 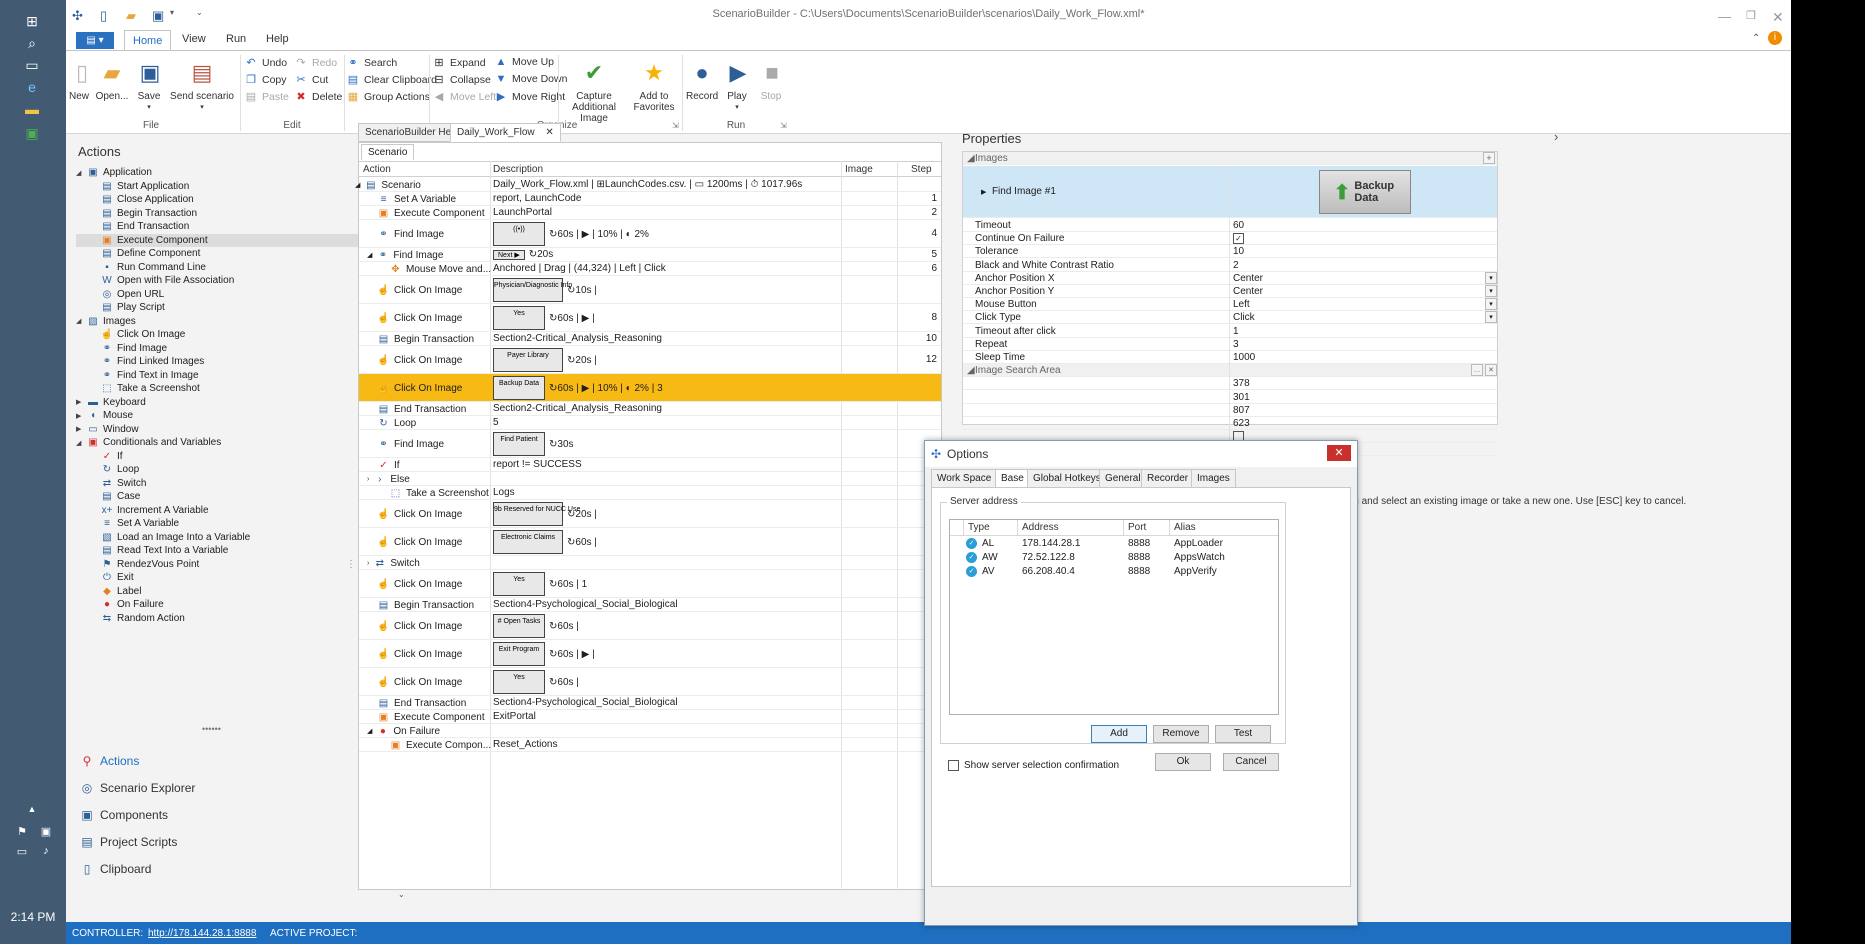 I want to click on tab-work-space: Work Space, so click(x=964, y=478).